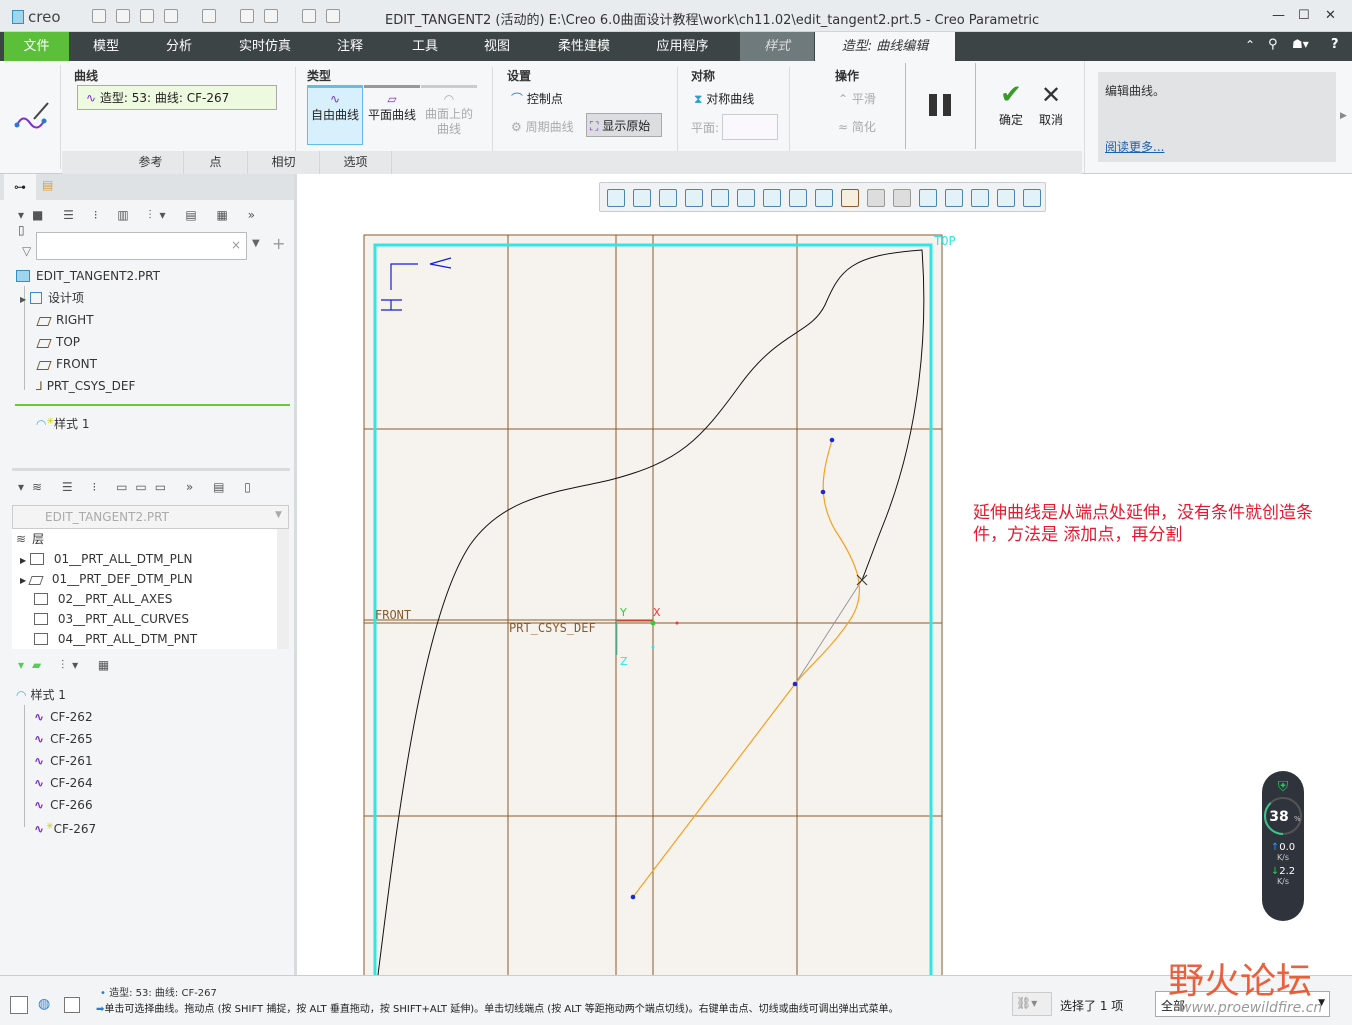 Image resolution: width=1352 pixels, height=1025 pixels. Describe the element at coordinates (623, 612) in the screenshot. I see `y-axis-label: Y` at that location.